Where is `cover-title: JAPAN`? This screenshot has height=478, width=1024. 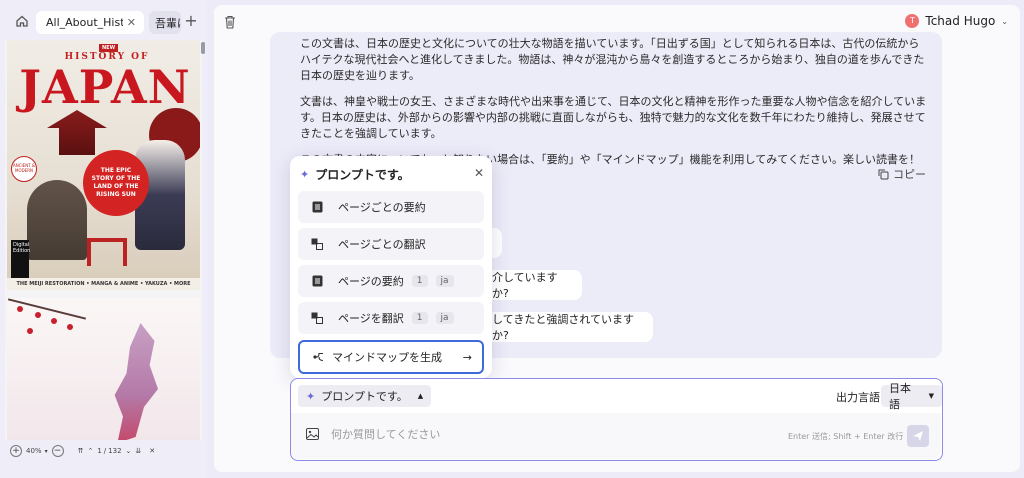
cover-title: JAPAN is located at coordinates (105, 87).